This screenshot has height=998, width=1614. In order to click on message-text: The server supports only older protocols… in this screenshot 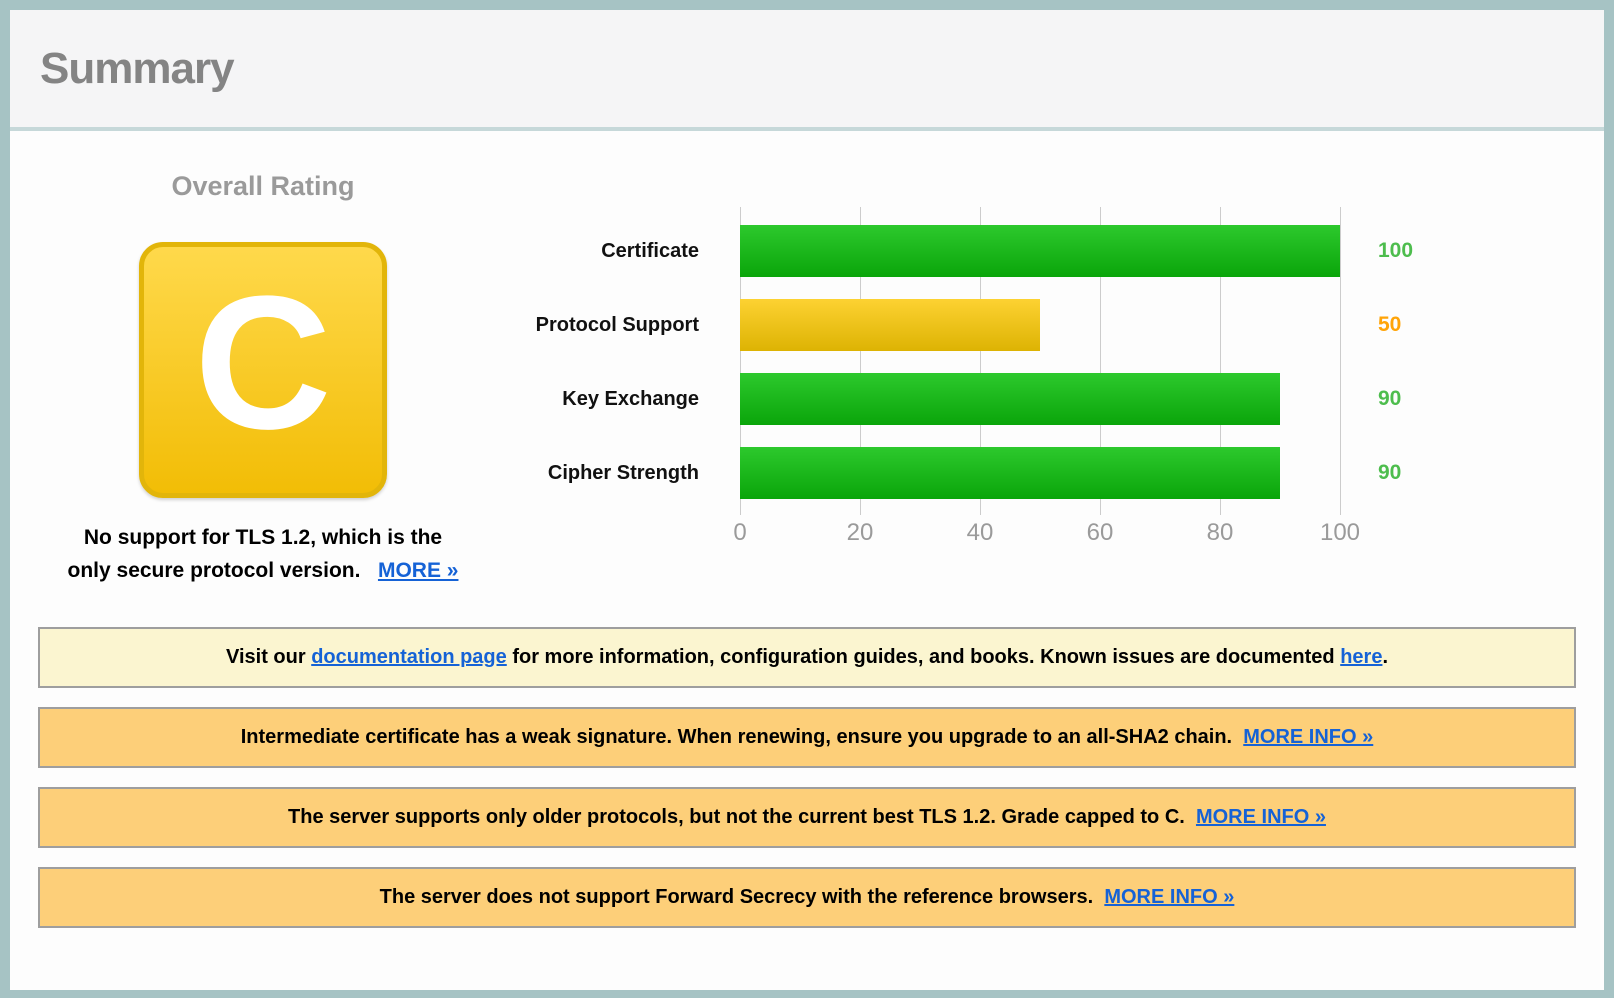, I will do `click(736, 817)`.